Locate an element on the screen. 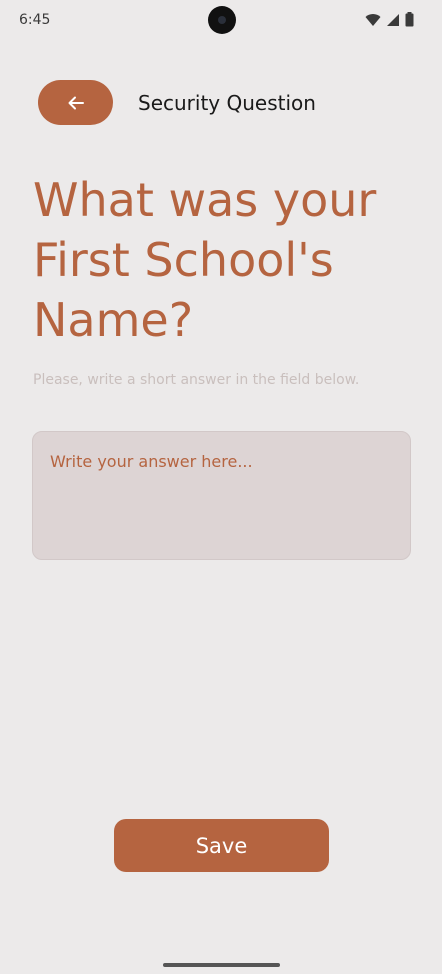  question-line-3: Name? is located at coordinates (113, 320).